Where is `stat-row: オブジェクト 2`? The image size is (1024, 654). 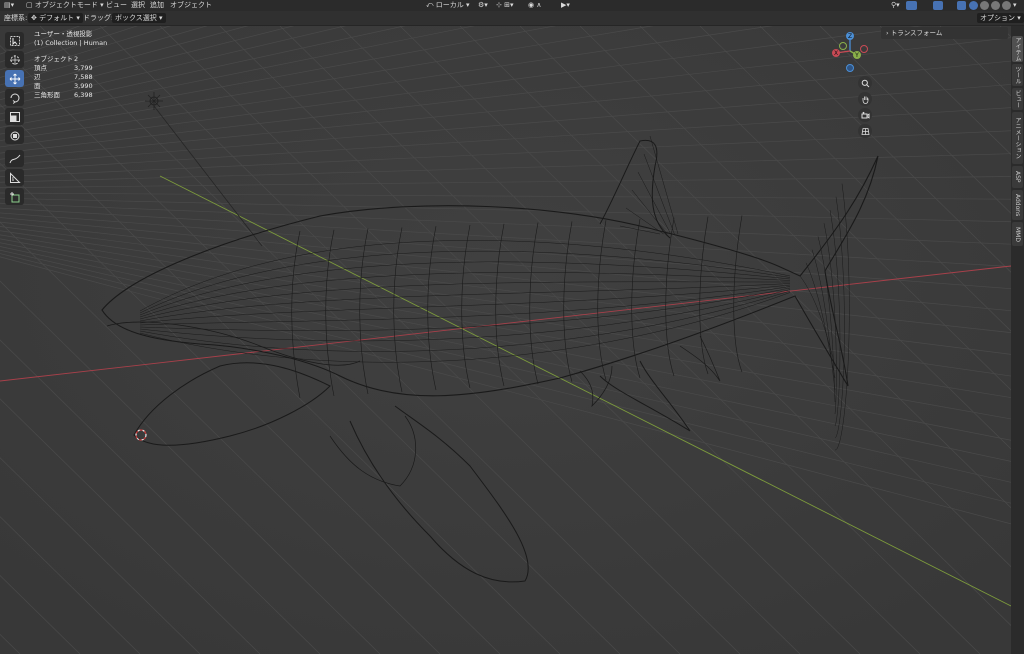 stat-row: オブジェクト 2 is located at coordinates (70, 59).